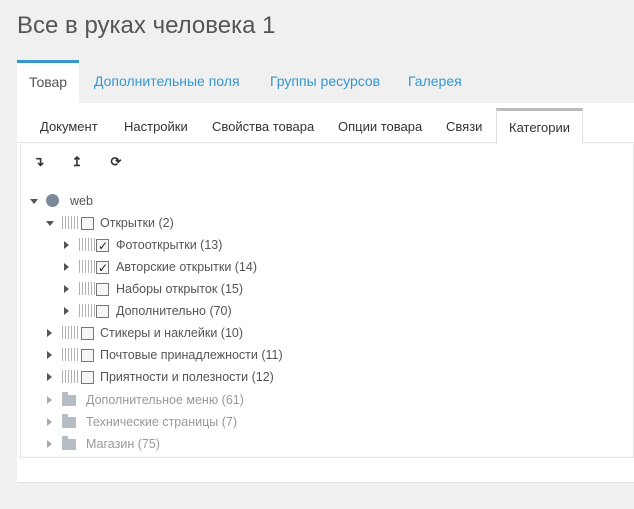  What do you see at coordinates (39, 162) in the screenshot?
I see `expand-all-icon: ↴` at bounding box center [39, 162].